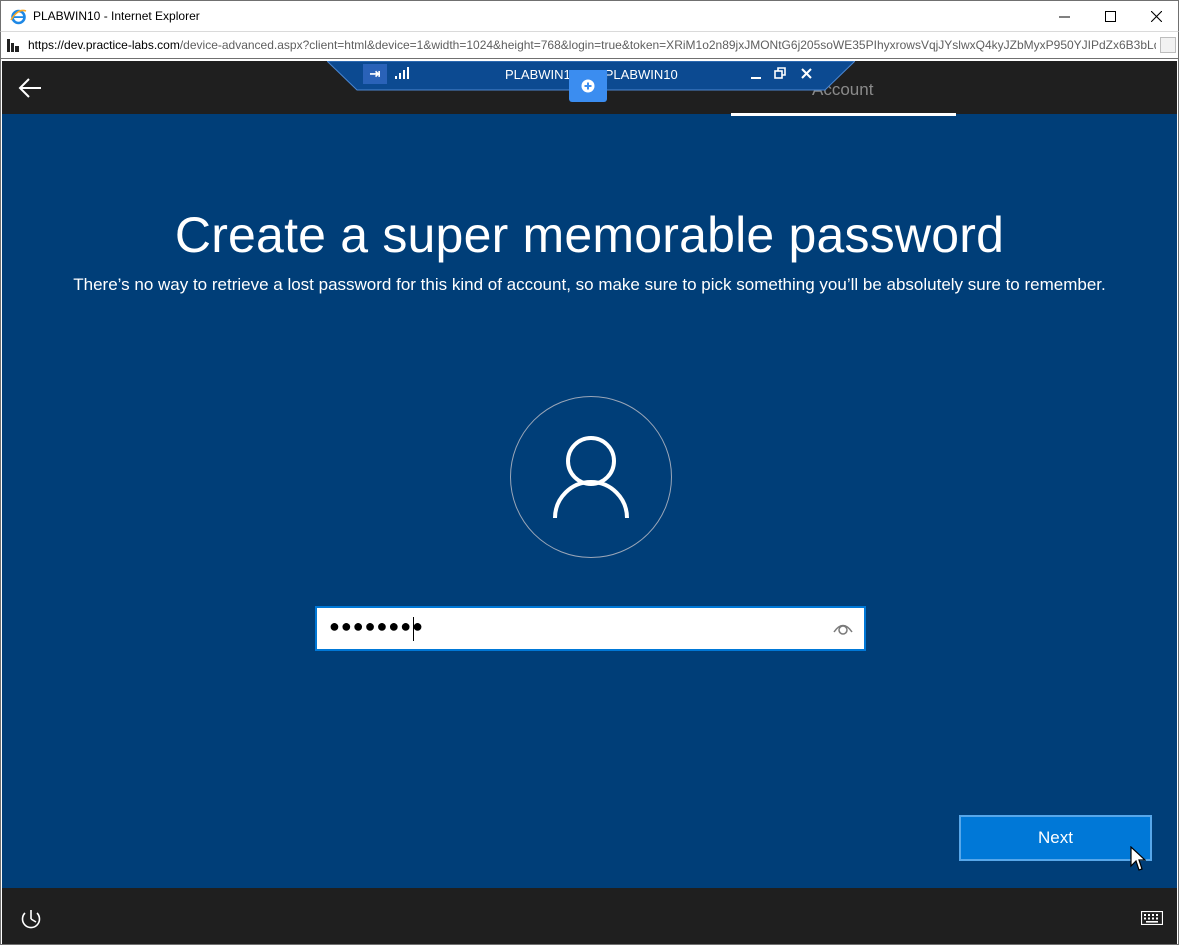 This screenshot has width=1179, height=945. I want to click on remote-minimize-button, so click(756, 74).